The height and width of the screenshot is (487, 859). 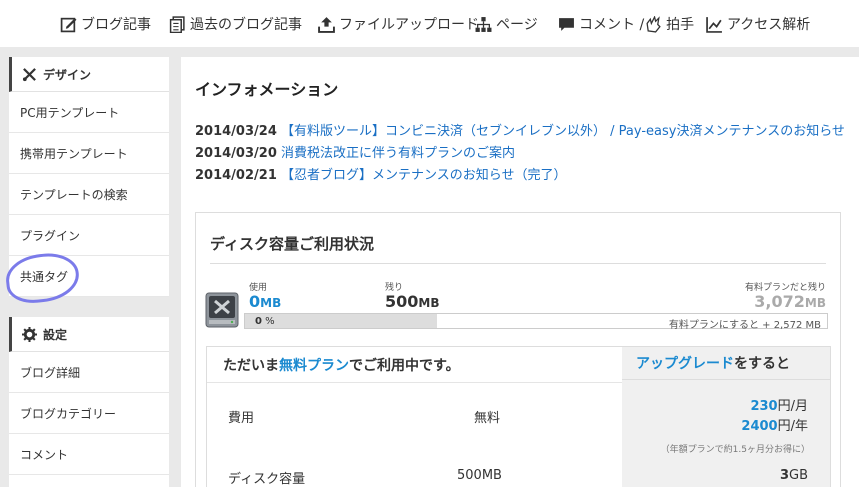 I want to click on nav-comments: コメント / 拍手, so click(x=626, y=24).